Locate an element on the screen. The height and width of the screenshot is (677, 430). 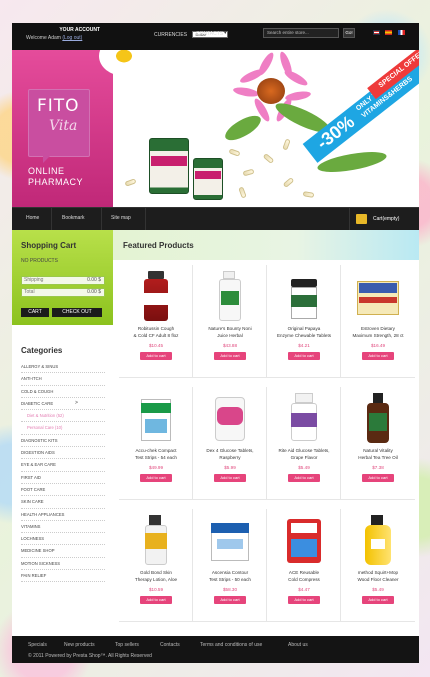
estroven-box-icon is located at coordinates (378, 296).